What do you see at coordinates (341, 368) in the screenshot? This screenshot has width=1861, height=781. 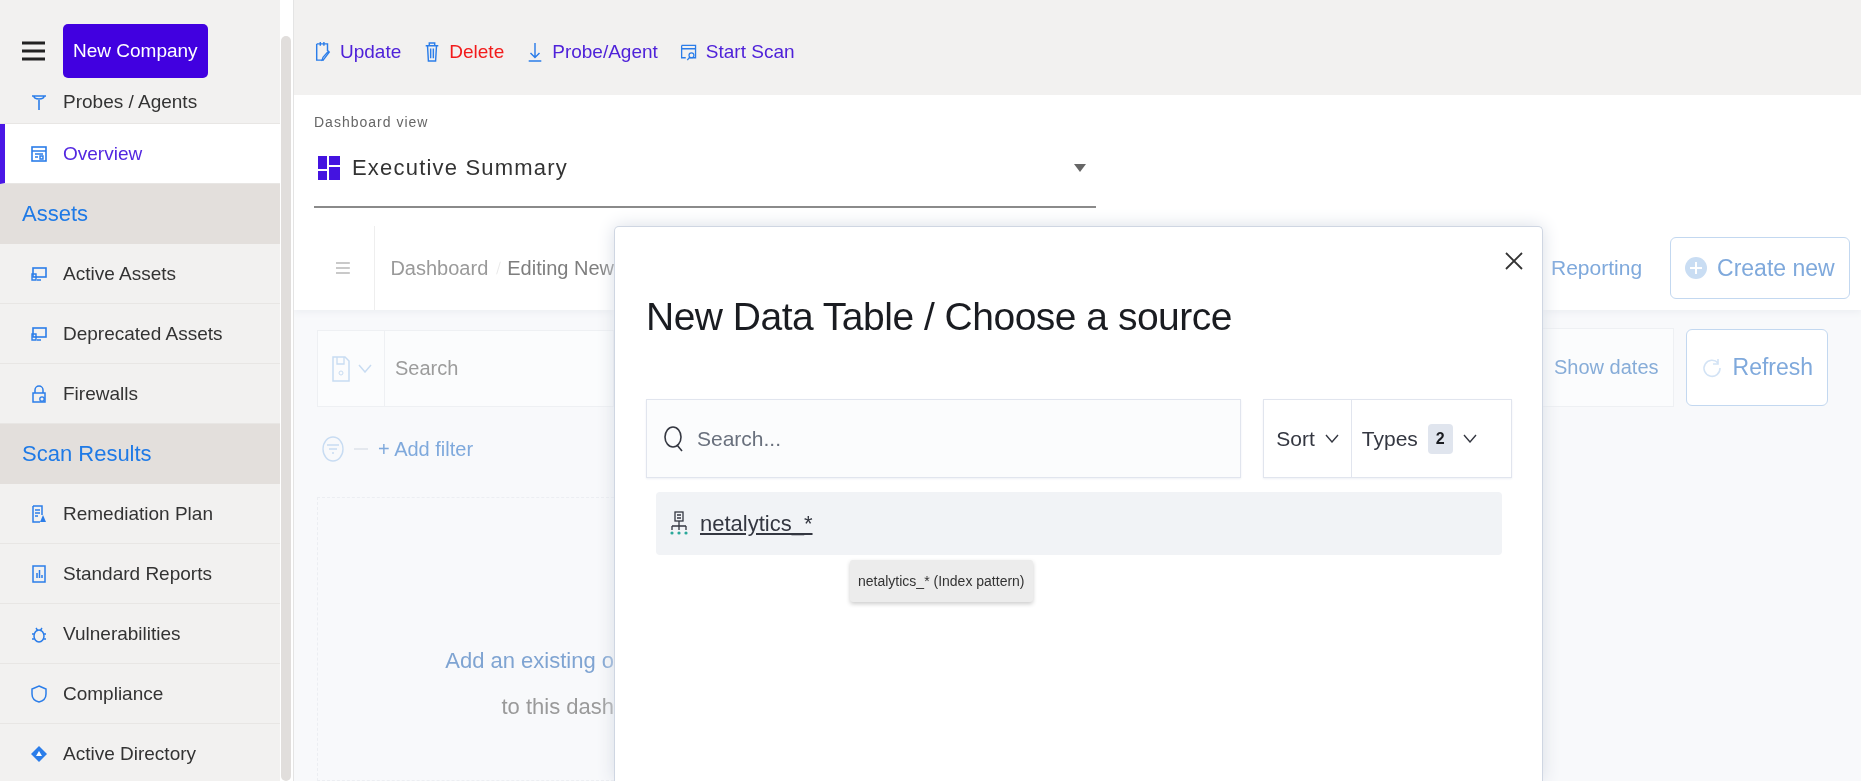 I see `save-icon` at bounding box center [341, 368].